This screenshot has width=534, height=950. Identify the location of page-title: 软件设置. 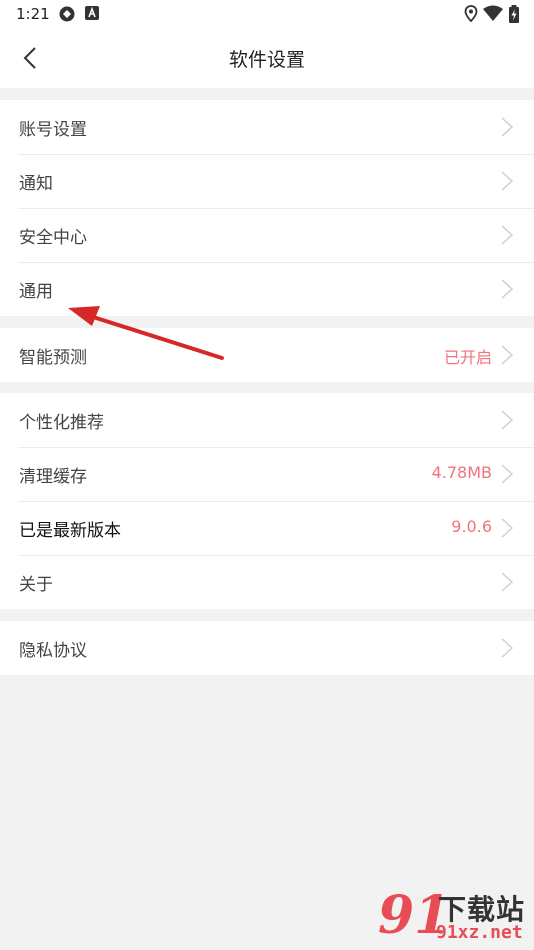
(266, 60).